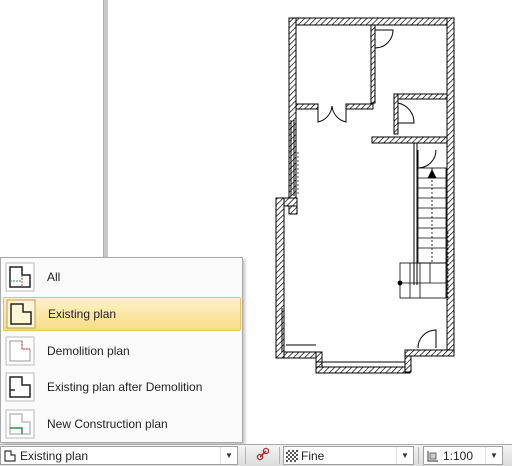 The image size is (512, 466). I want to click on new-construction-plan-icon, so click(20, 424).